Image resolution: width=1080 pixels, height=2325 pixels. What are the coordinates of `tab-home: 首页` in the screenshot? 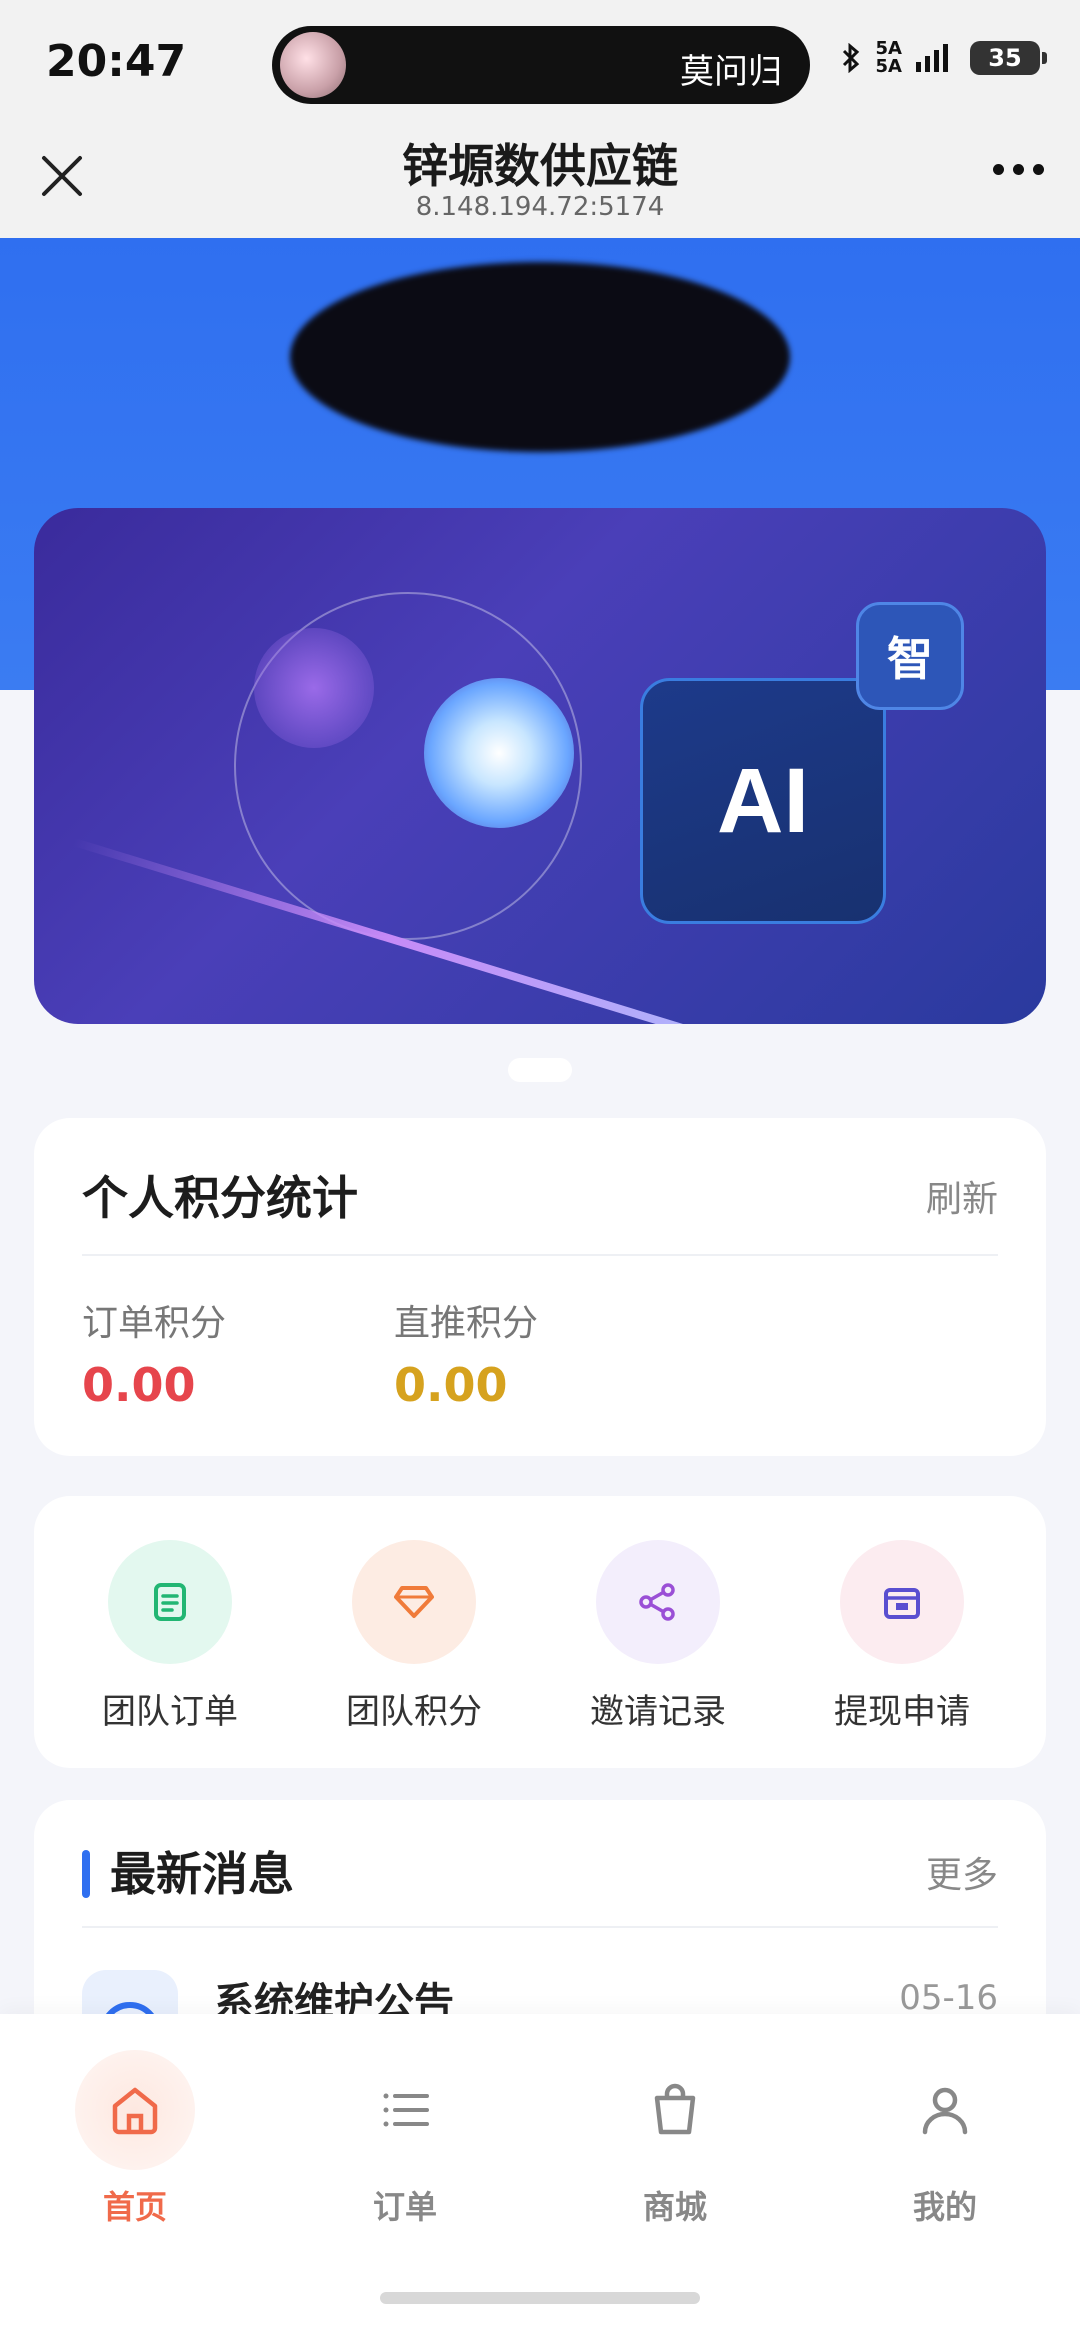 It's located at (135, 2139).